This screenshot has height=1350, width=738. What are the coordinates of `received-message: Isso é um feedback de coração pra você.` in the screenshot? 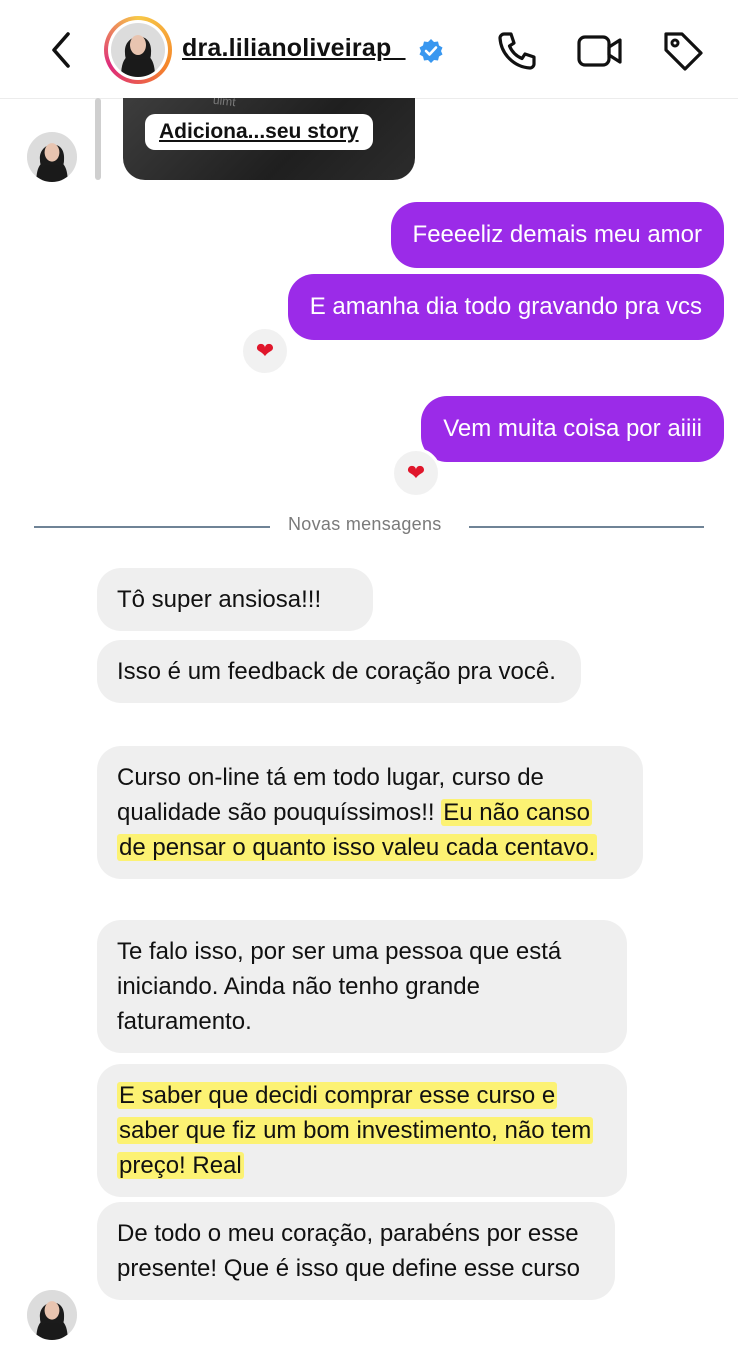 It's located at (339, 671).